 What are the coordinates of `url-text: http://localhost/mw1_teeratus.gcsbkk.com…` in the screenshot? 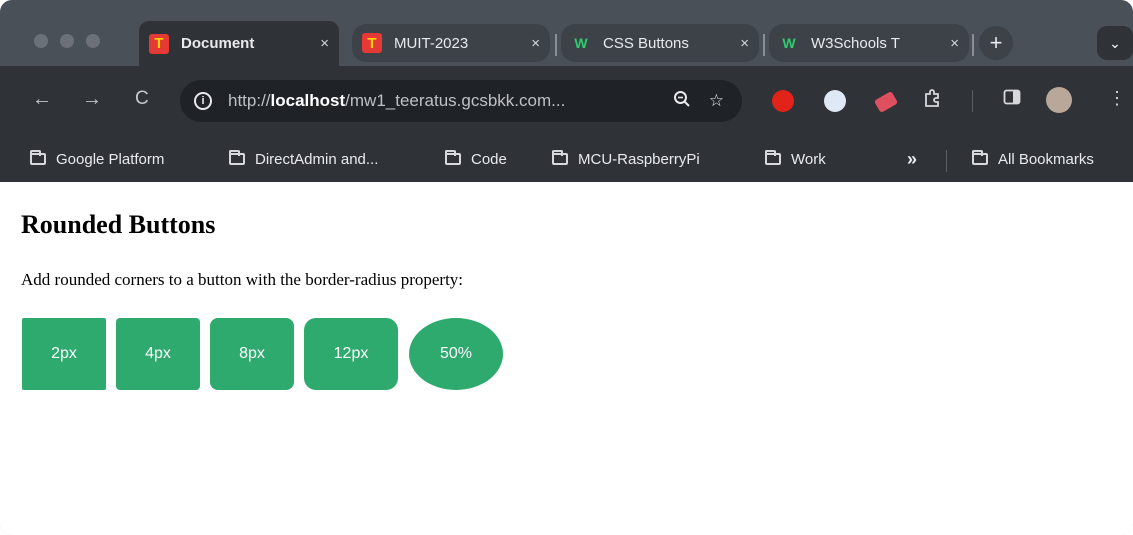 It's located at (450, 101).